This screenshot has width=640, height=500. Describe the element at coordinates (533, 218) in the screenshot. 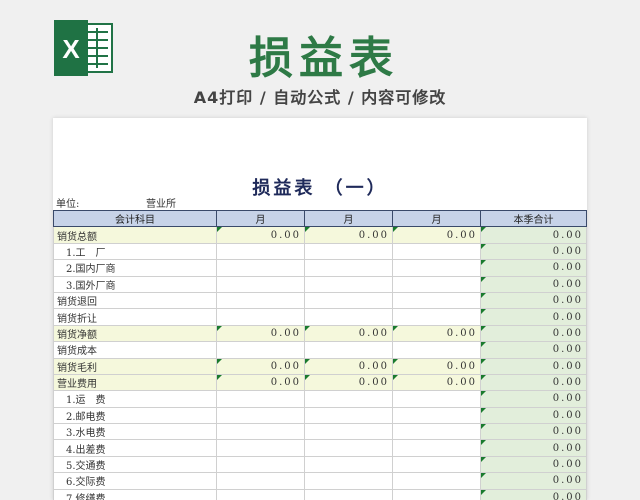

I see `header-quarter-total: 本季合计` at that location.